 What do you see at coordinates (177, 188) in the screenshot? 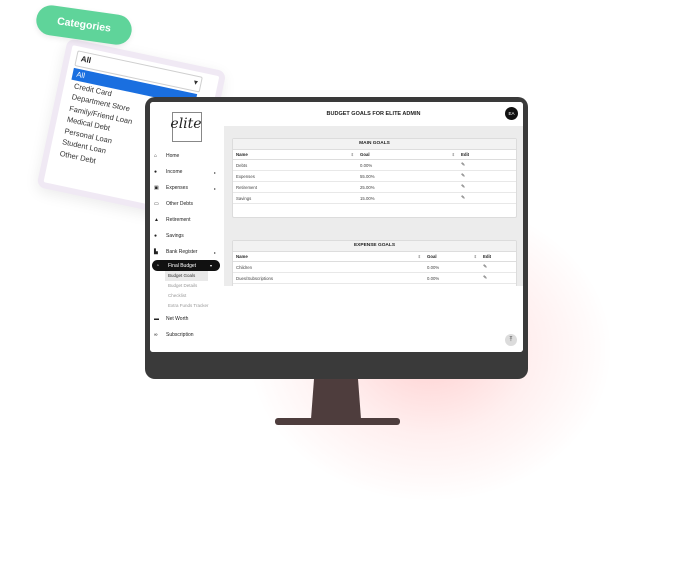
I see `sidebar-item-label: Expenses` at bounding box center [177, 188].